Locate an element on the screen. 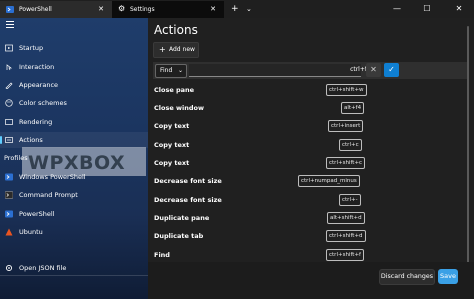 The image size is (474, 299). appearance-icon is located at coordinates (9, 85).